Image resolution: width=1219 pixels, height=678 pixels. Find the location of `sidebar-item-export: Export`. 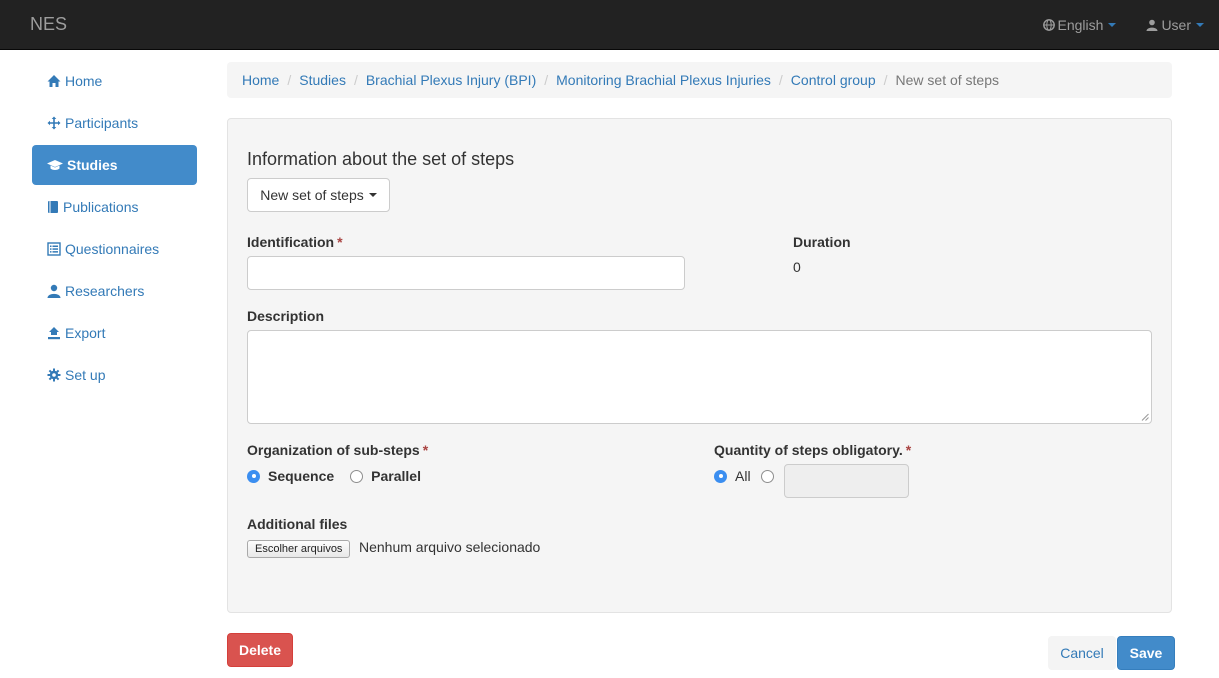

sidebar-item-export: Export is located at coordinates (114, 333).